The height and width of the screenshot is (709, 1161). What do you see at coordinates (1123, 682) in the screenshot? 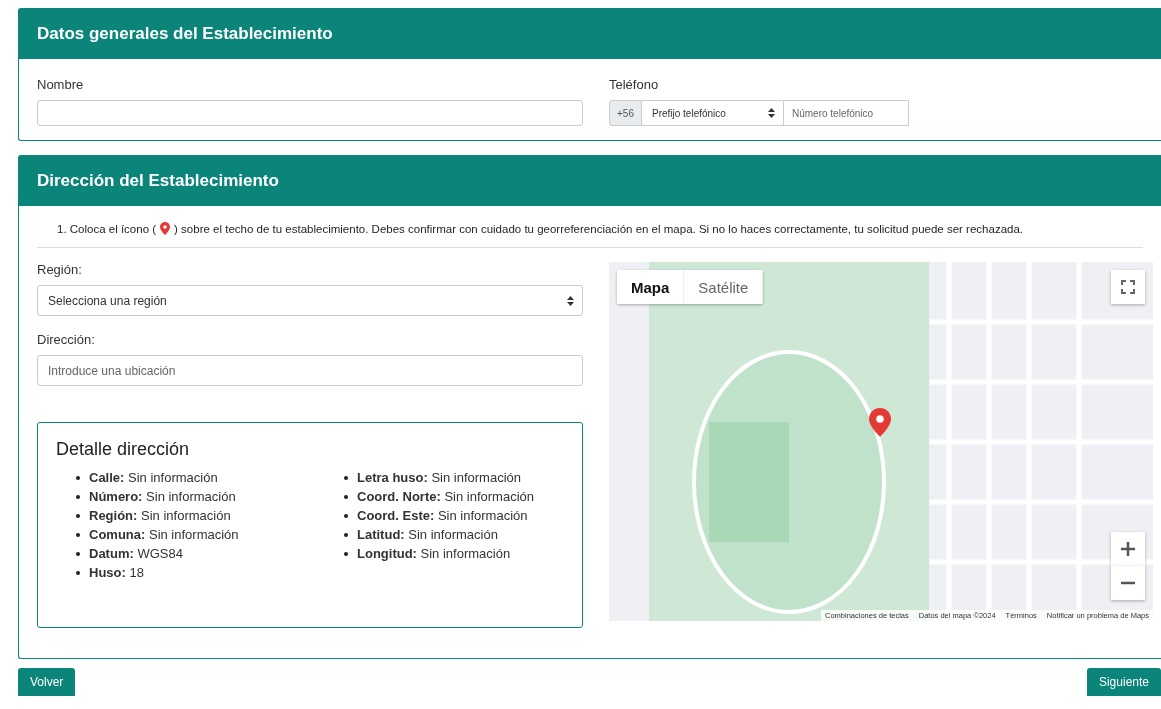
I see `next-button: Siguiente` at bounding box center [1123, 682].